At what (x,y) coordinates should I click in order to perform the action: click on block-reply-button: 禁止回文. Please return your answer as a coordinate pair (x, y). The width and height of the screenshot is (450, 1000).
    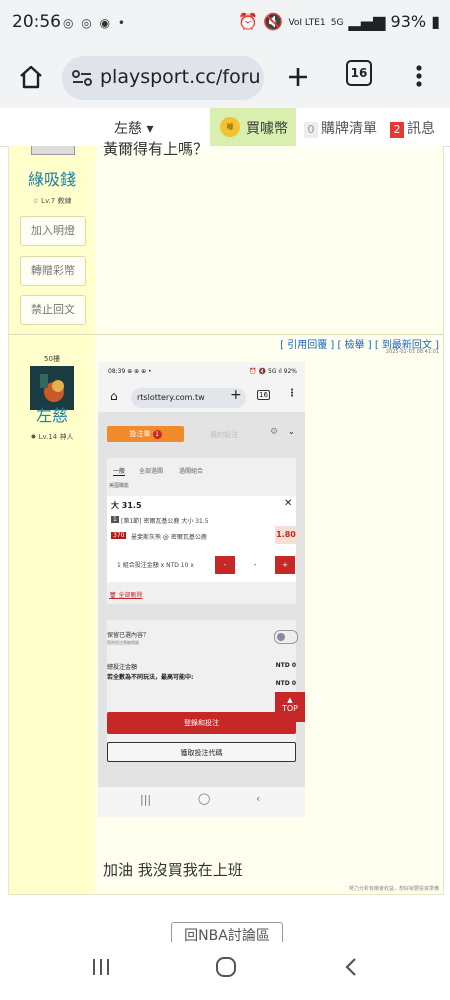
    Looking at the image, I should click on (53, 310).